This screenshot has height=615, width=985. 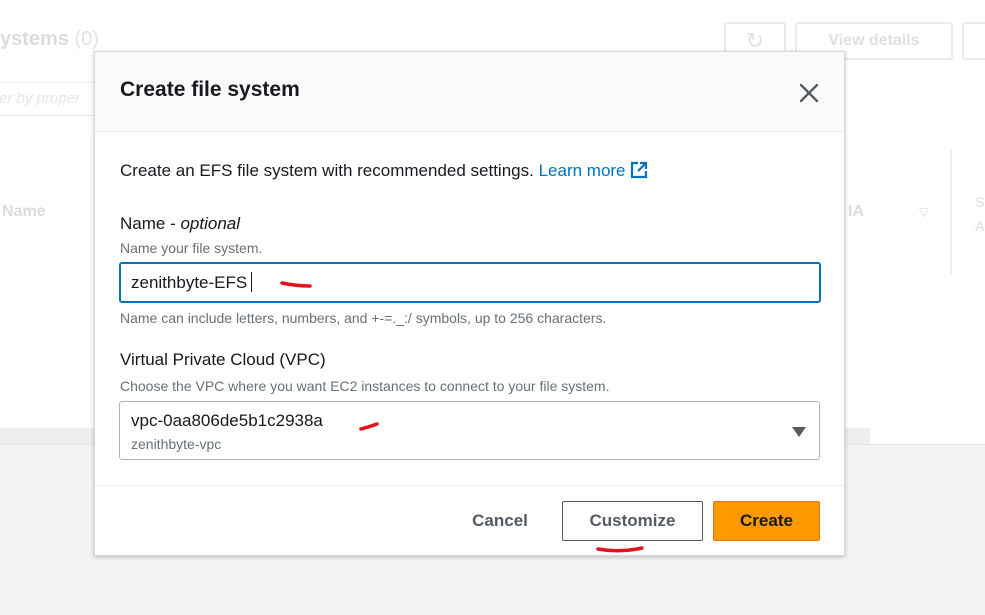 I want to click on external-link-icon, so click(x=638, y=170).